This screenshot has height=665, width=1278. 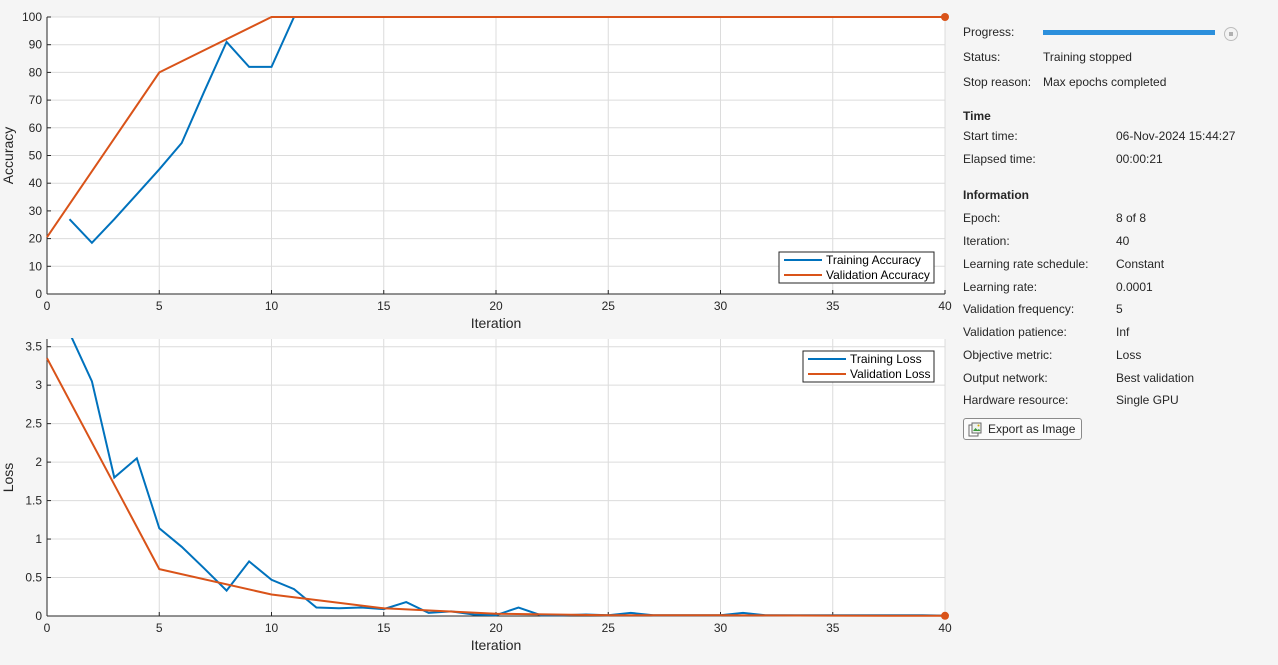 What do you see at coordinates (977, 116) in the screenshot?
I see `time-heading: Time` at bounding box center [977, 116].